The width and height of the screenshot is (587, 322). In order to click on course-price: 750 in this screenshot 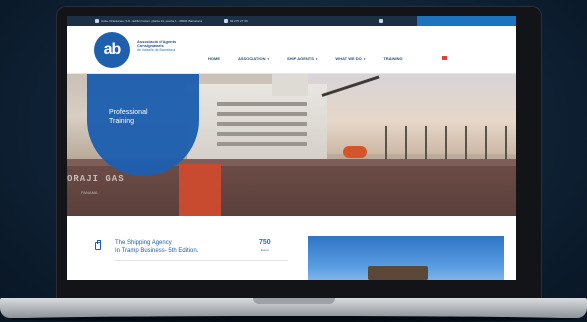, I will do `click(265, 242)`.